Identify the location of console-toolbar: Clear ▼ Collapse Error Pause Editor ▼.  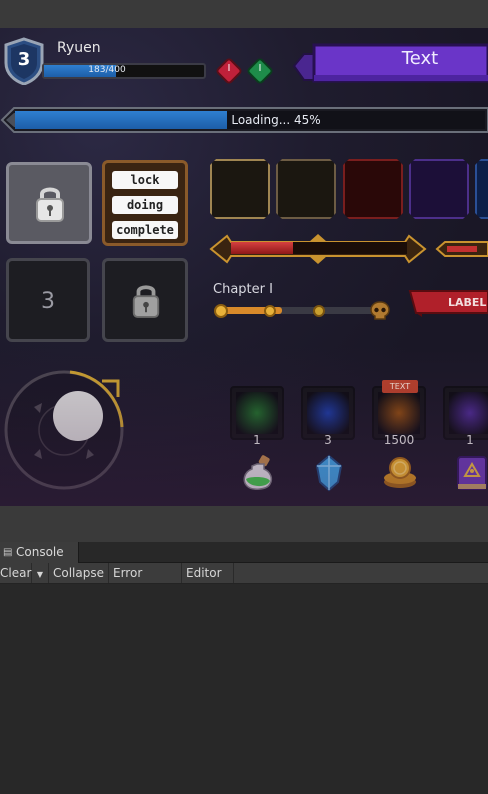
(244, 581).